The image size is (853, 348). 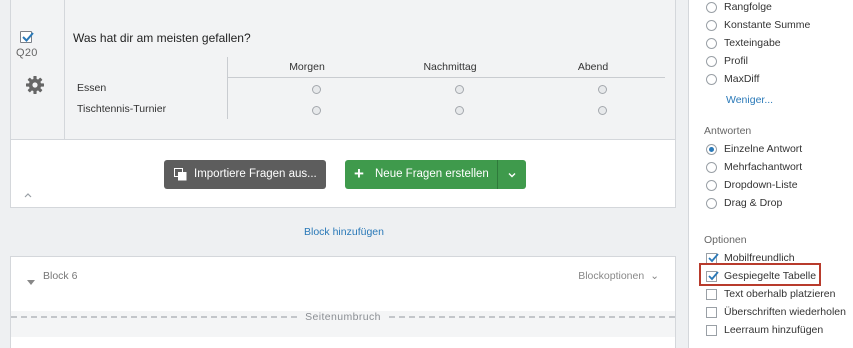 What do you see at coordinates (92, 88) in the screenshot?
I see `matrix-row-label: Essen` at bounding box center [92, 88].